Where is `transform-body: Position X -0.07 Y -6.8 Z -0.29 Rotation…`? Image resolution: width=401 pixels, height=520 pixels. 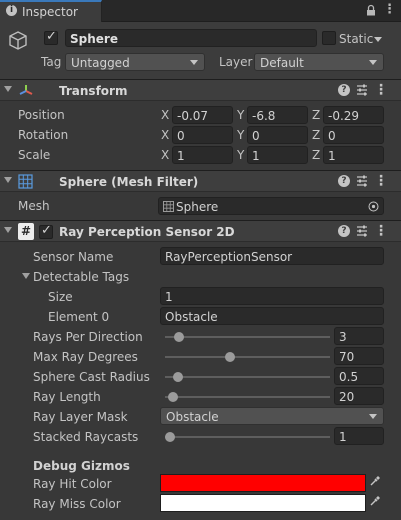 transform-body: Position X -0.07 Y -6.8 Z -0.29 Rotation… is located at coordinates (200, 134).